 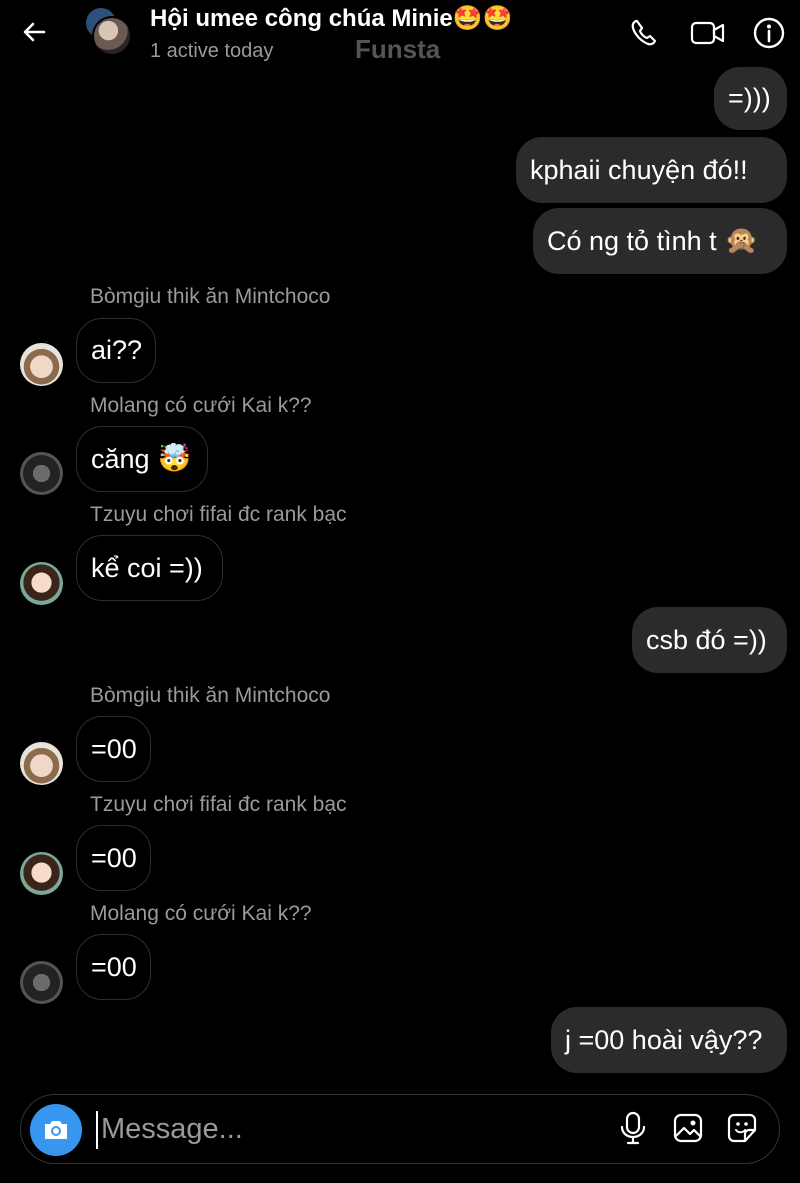 I want to click on outgoing-message: kphaii chuyện đó!!, so click(x=651, y=170).